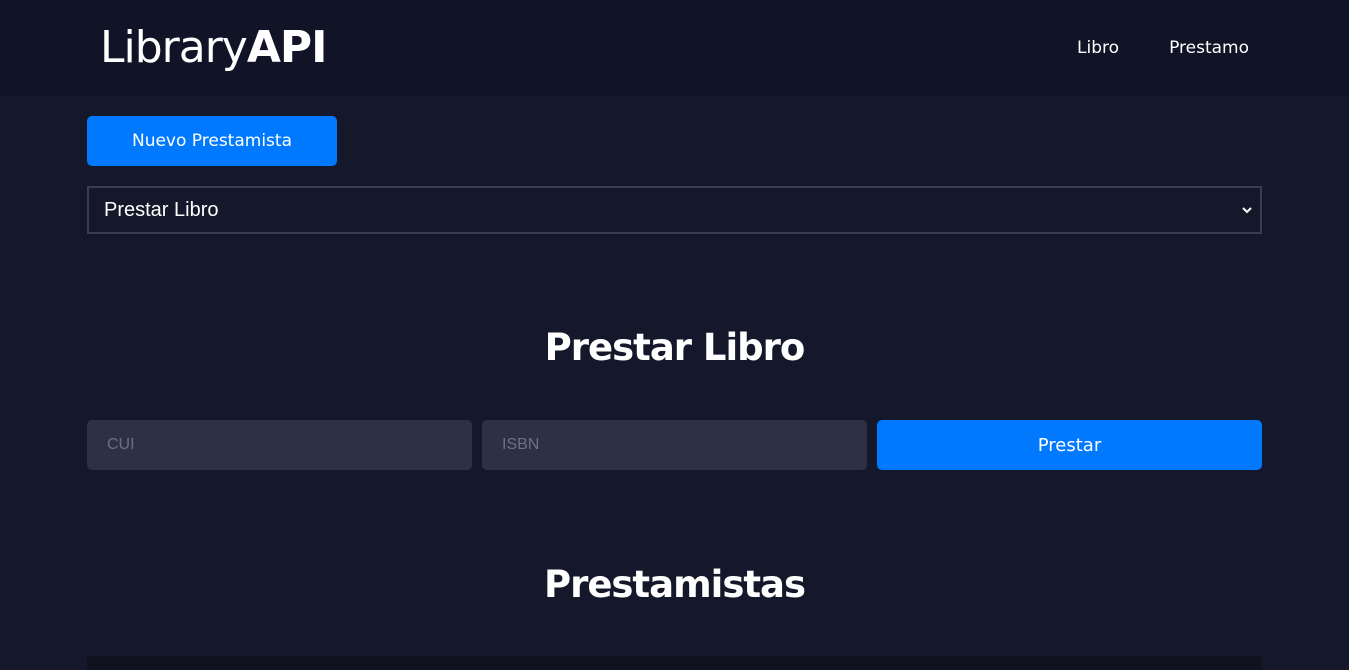 The image size is (1349, 670). What do you see at coordinates (1069, 445) in the screenshot?
I see `lend-submit-button: Prestar` at bounding box center [1069, 445].